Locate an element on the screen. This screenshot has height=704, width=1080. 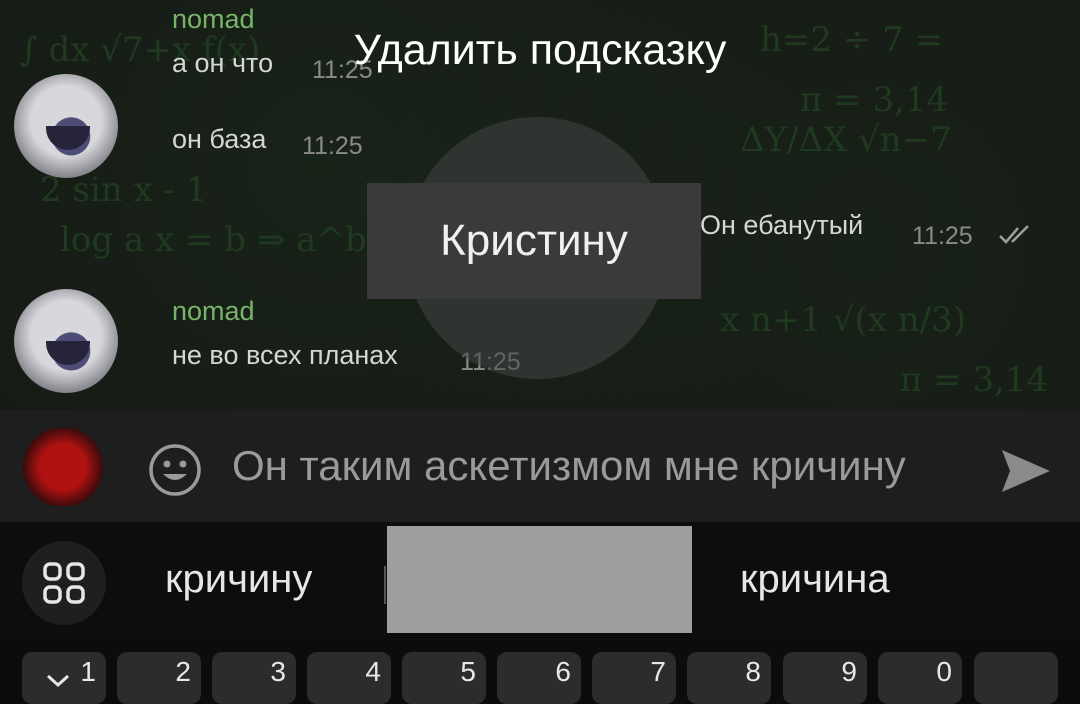
key-4: 4 is located at coordinates (349, 678).